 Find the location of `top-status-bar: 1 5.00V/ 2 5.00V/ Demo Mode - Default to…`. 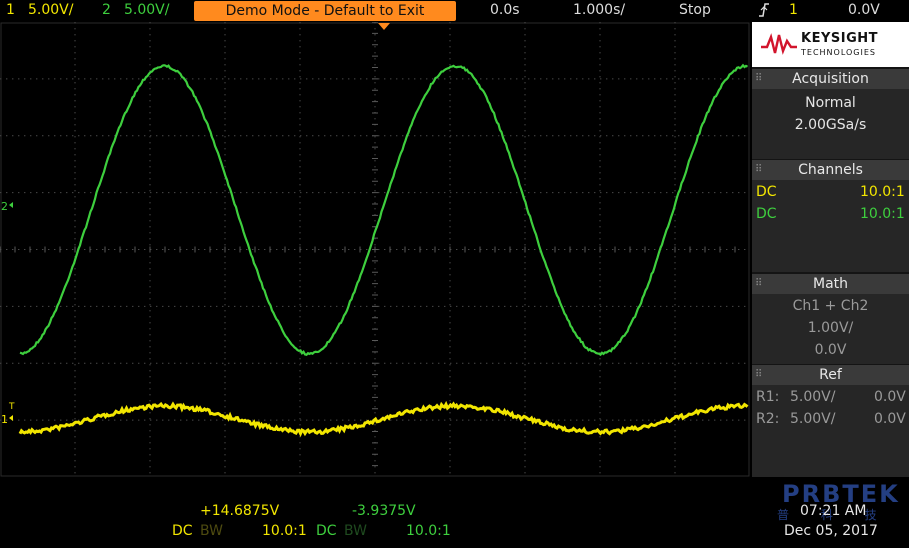

top-status-bar: 1 5.00V/ 2 5.00V/ Demo Mode - Default to… is located at coordinates (454, 11).